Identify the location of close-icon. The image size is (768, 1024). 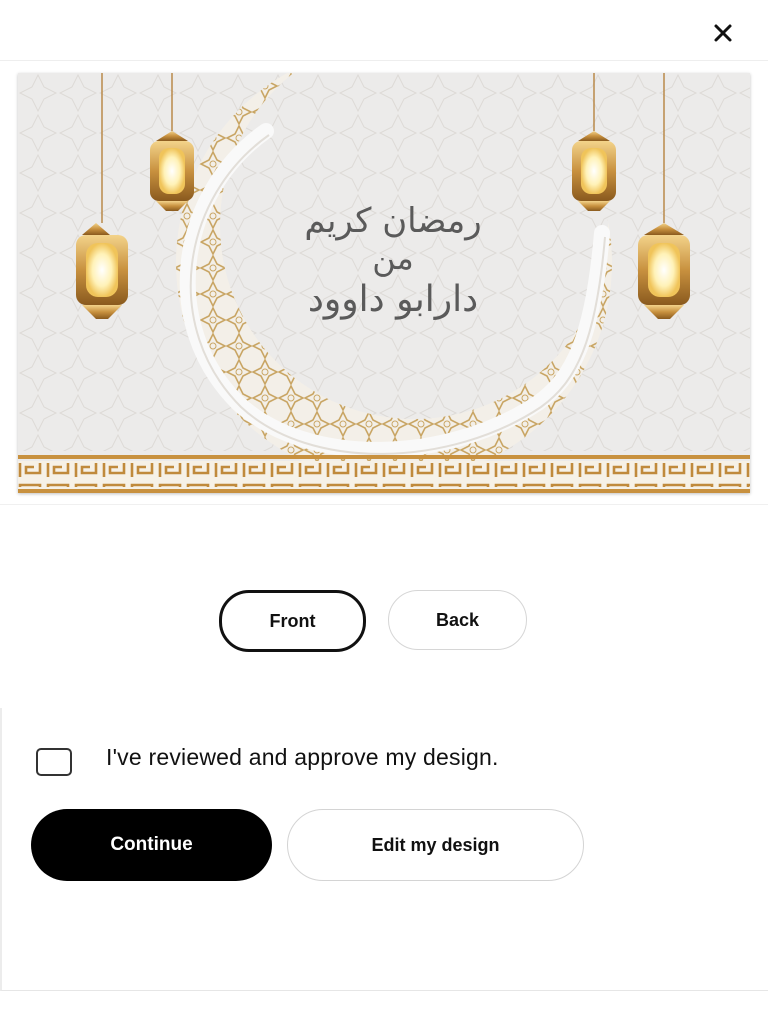
(723, 33).